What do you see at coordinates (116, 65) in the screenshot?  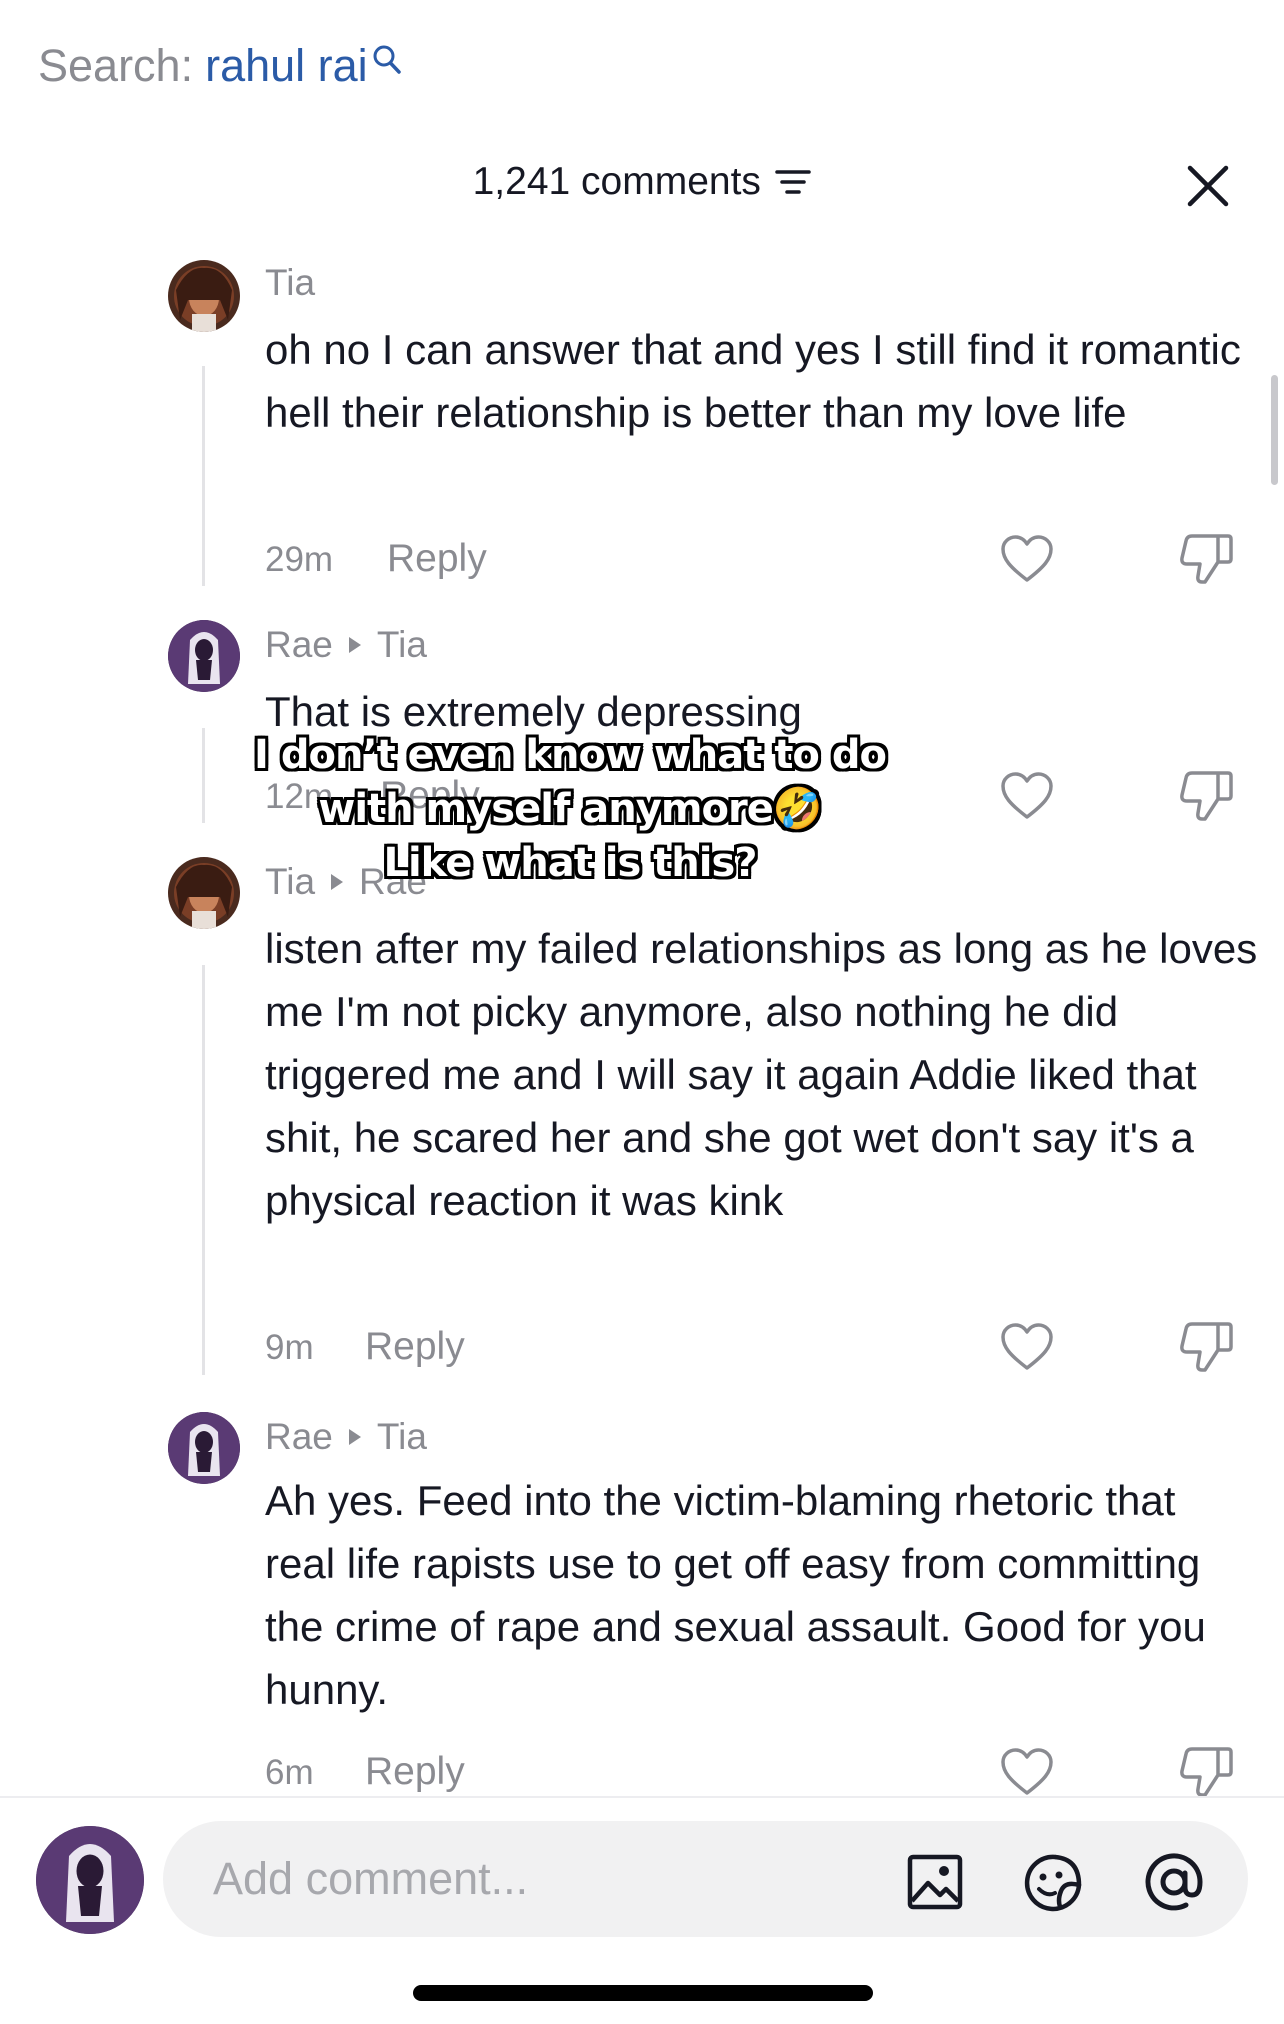 I see `search-prefix: Search:` at bounding box center [116, 65].